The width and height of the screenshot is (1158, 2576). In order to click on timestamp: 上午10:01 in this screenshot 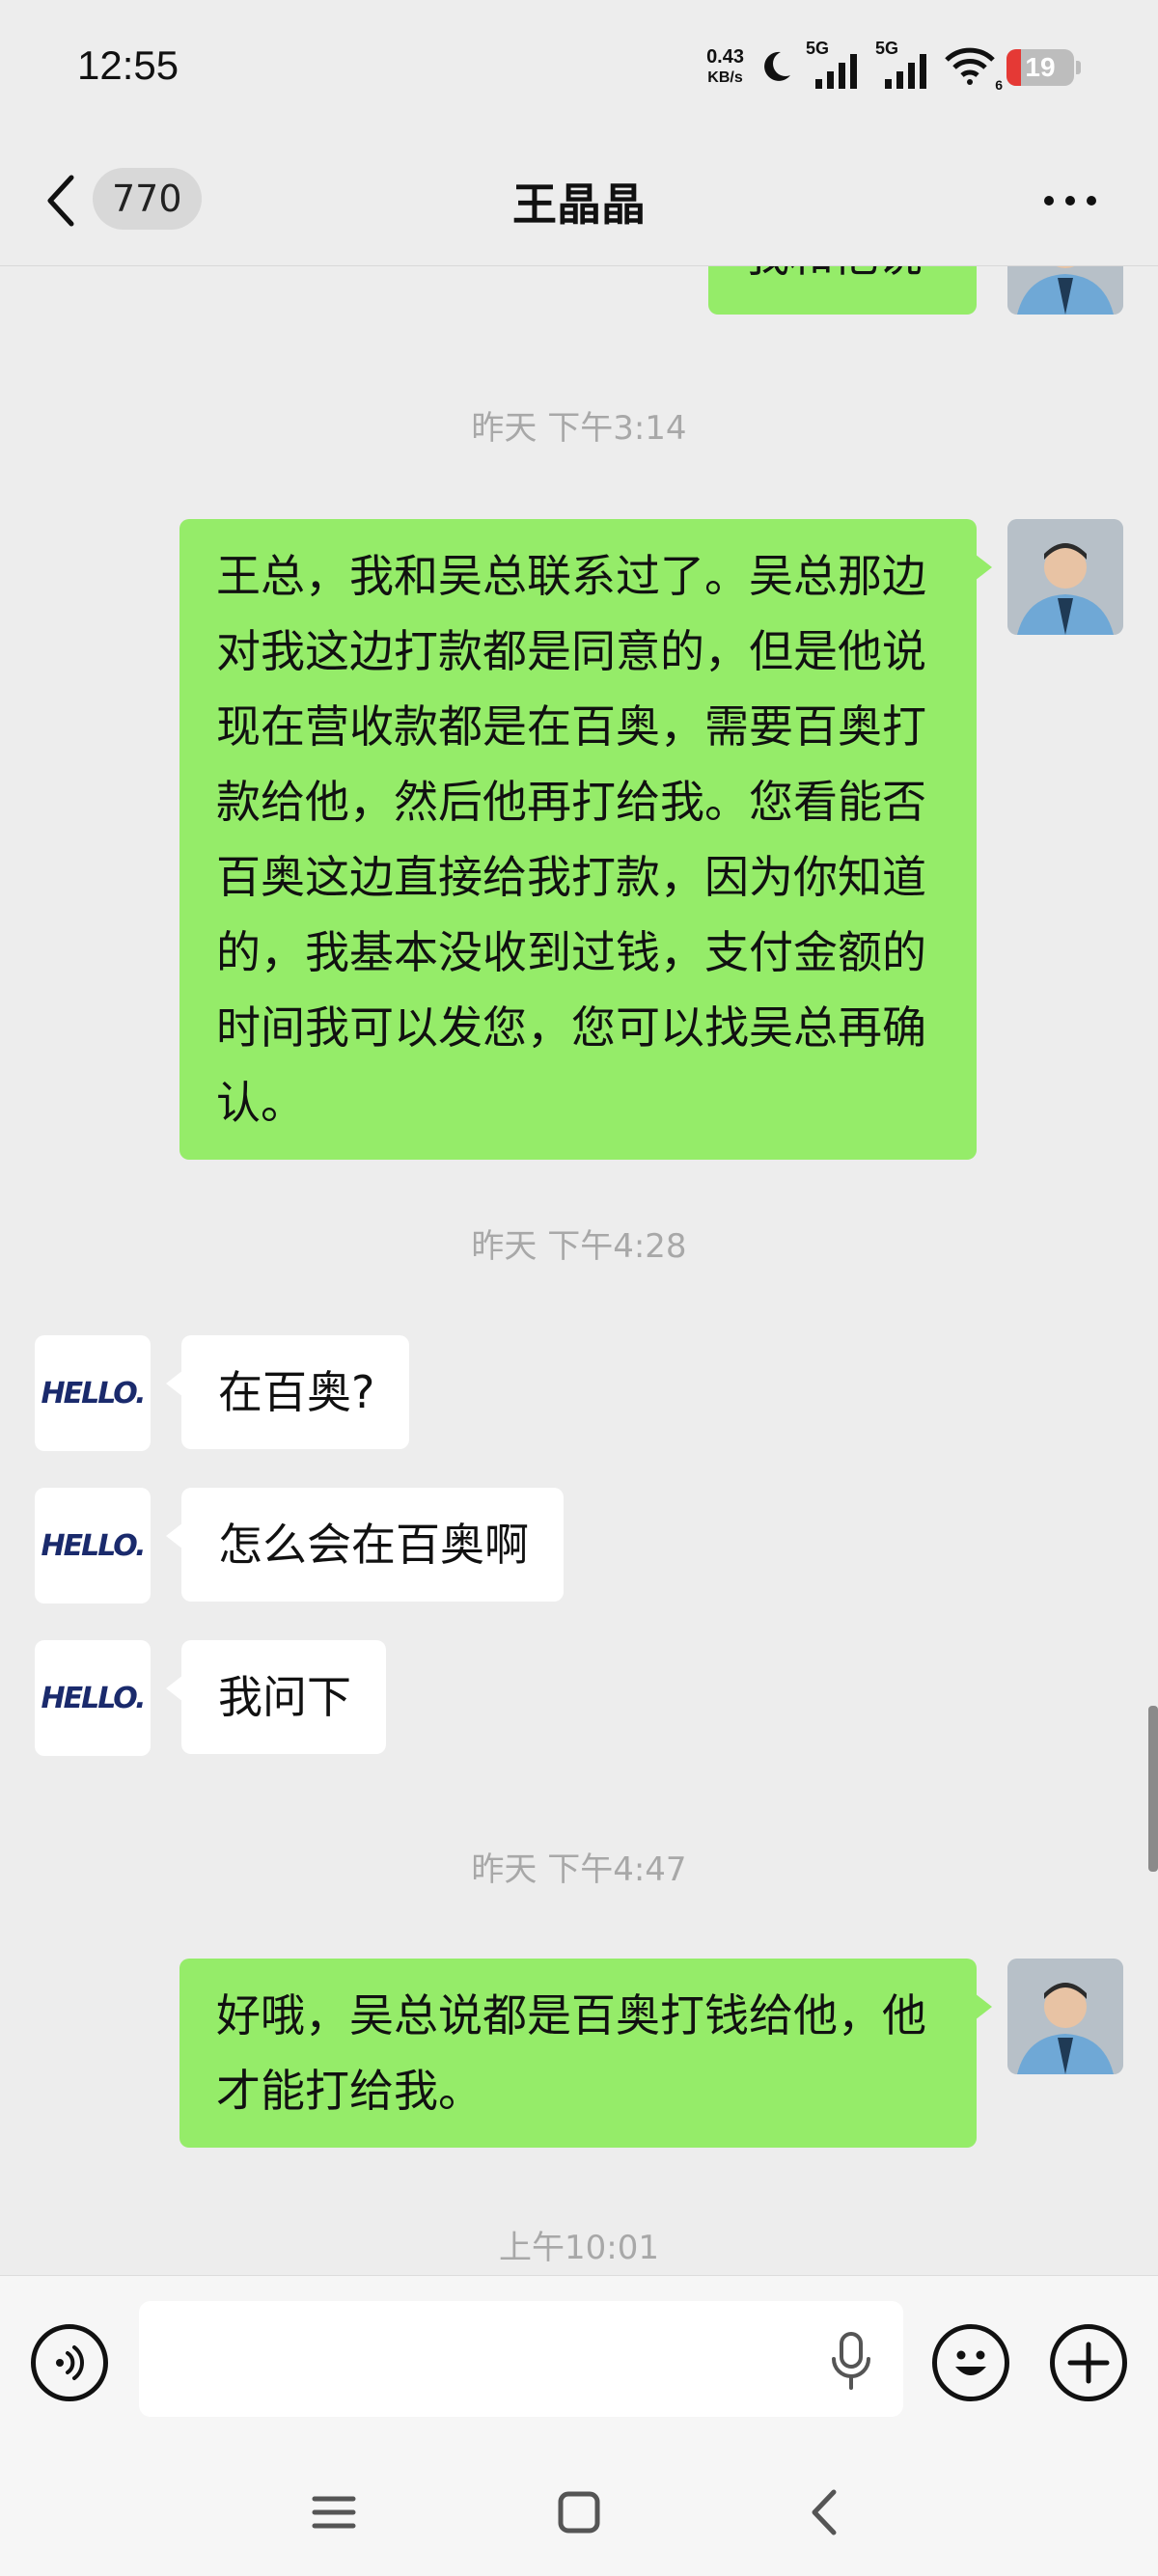, I will do `click(579, 2248)`.